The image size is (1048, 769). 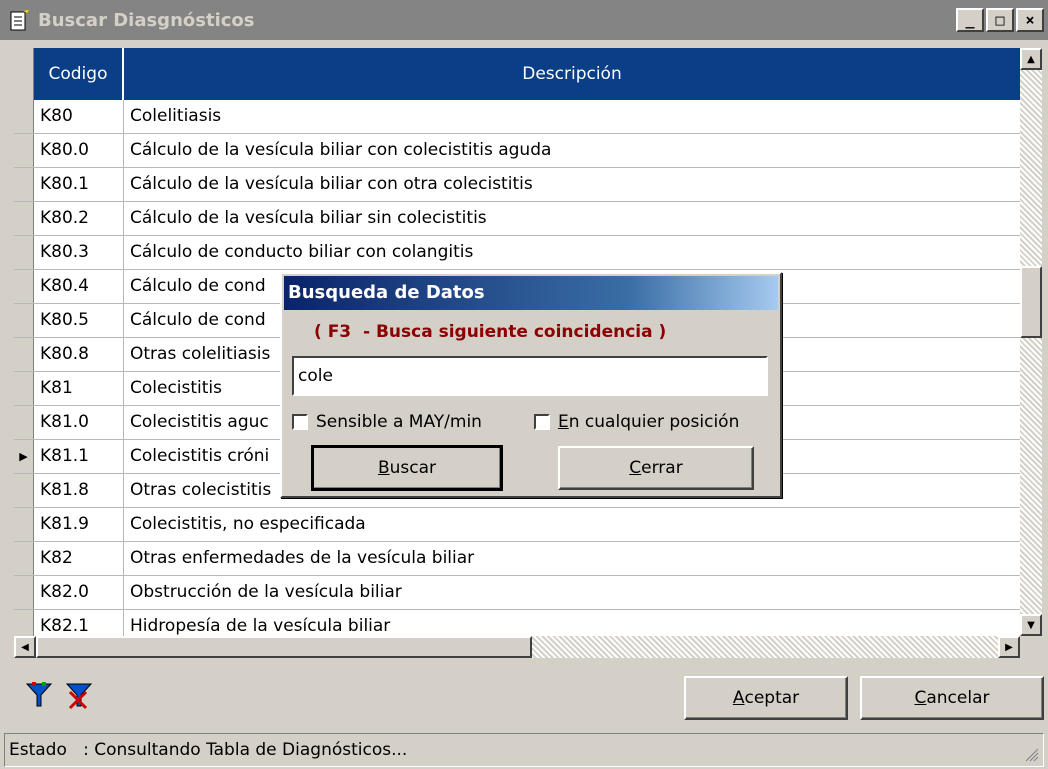 I want to click on search-input, so click(x=530, y=376).